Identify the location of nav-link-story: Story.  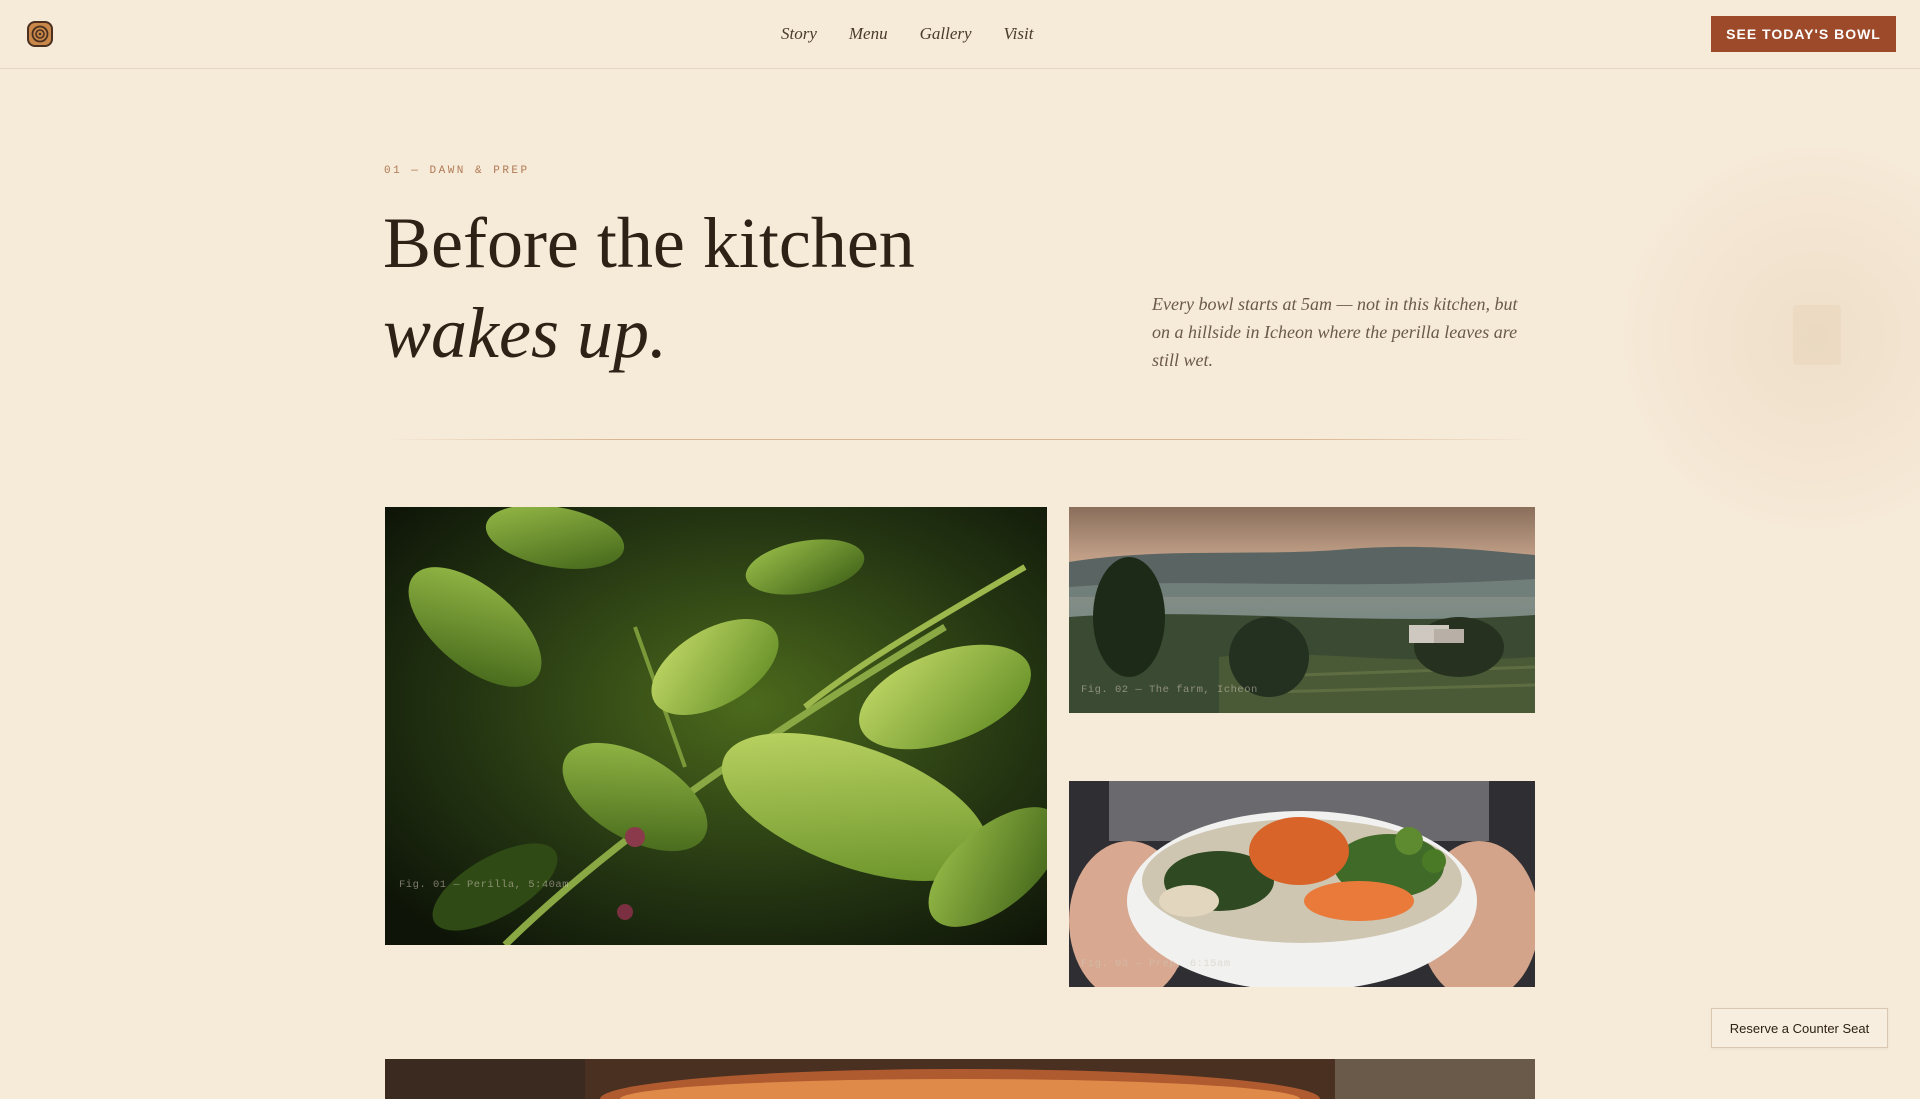
(799, 34).